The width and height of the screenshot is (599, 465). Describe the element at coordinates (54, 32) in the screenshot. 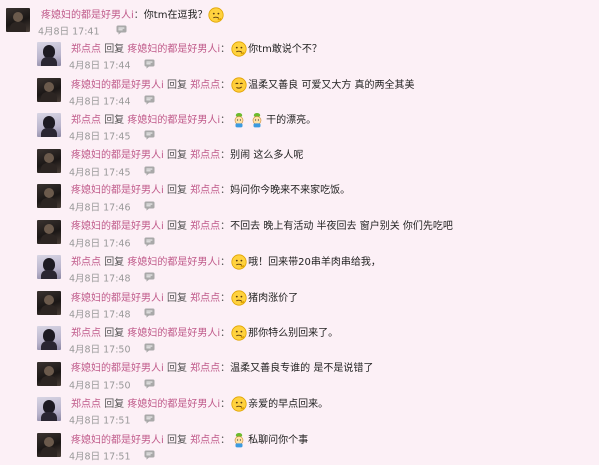

I see `post-date: 4月8日` at that location.